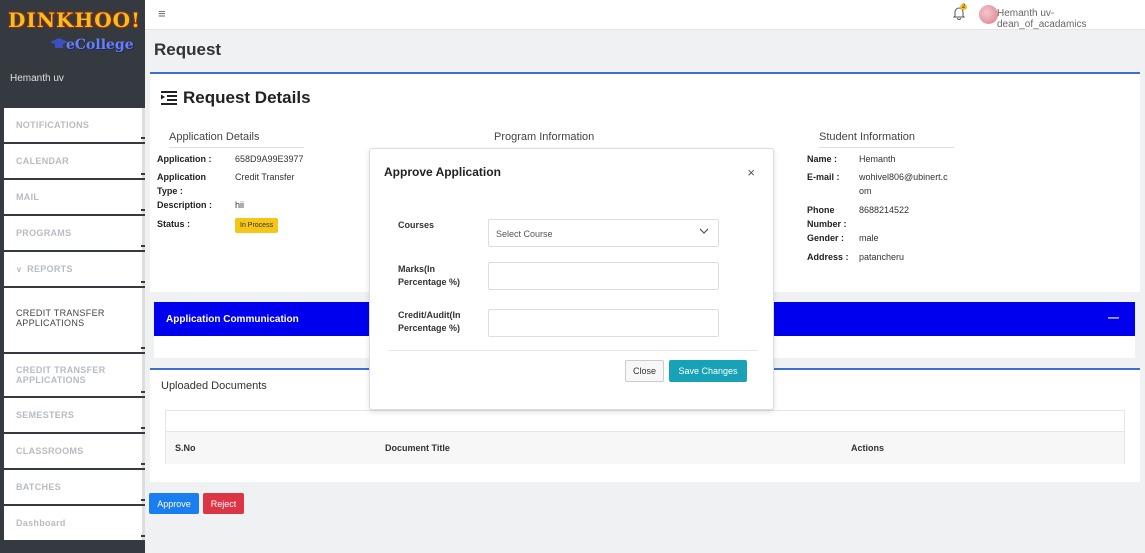  I want to click on course-select-value: Select Course, so click(524, 234).